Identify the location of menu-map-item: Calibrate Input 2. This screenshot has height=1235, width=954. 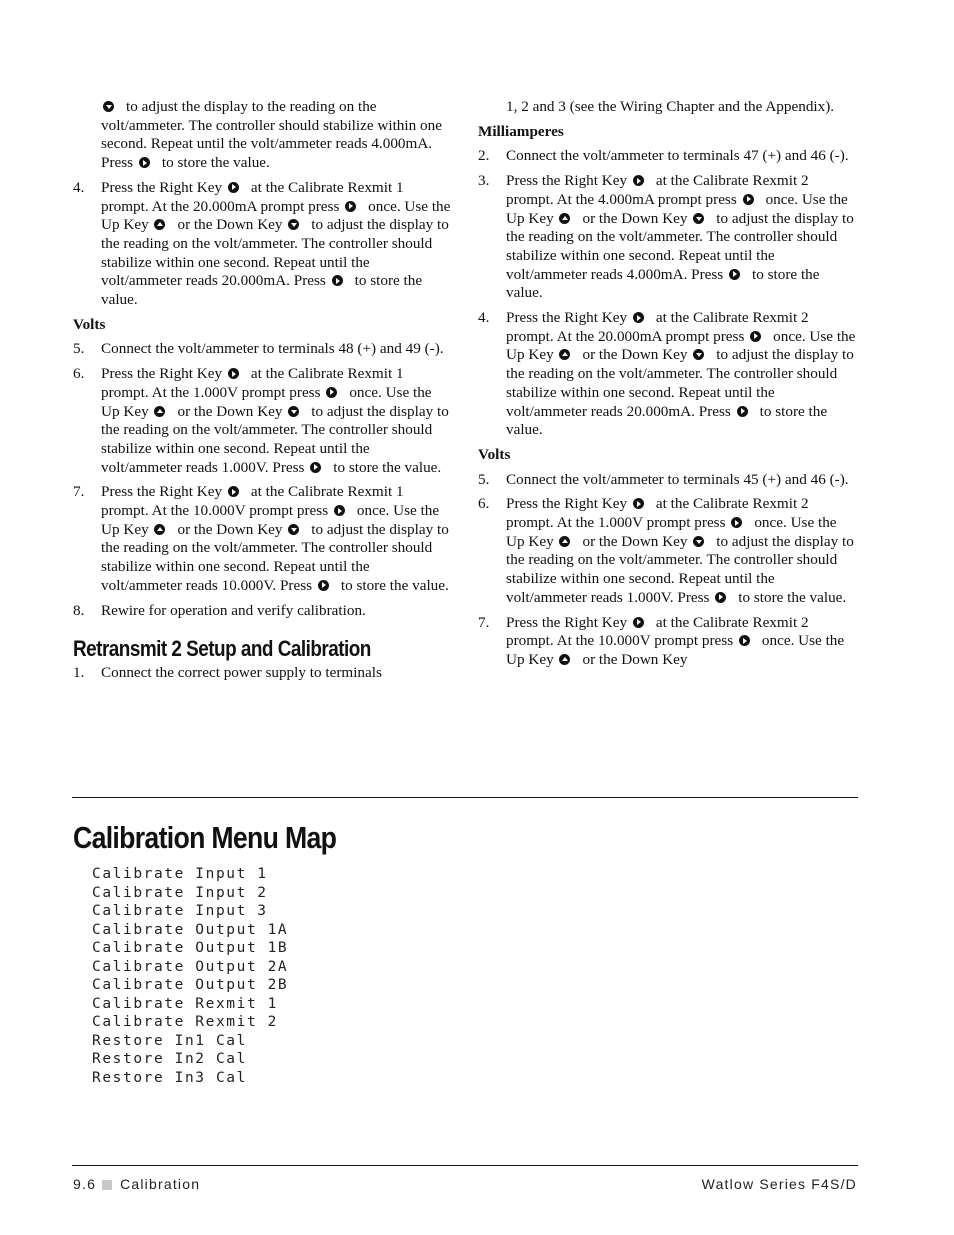
(180, 892).